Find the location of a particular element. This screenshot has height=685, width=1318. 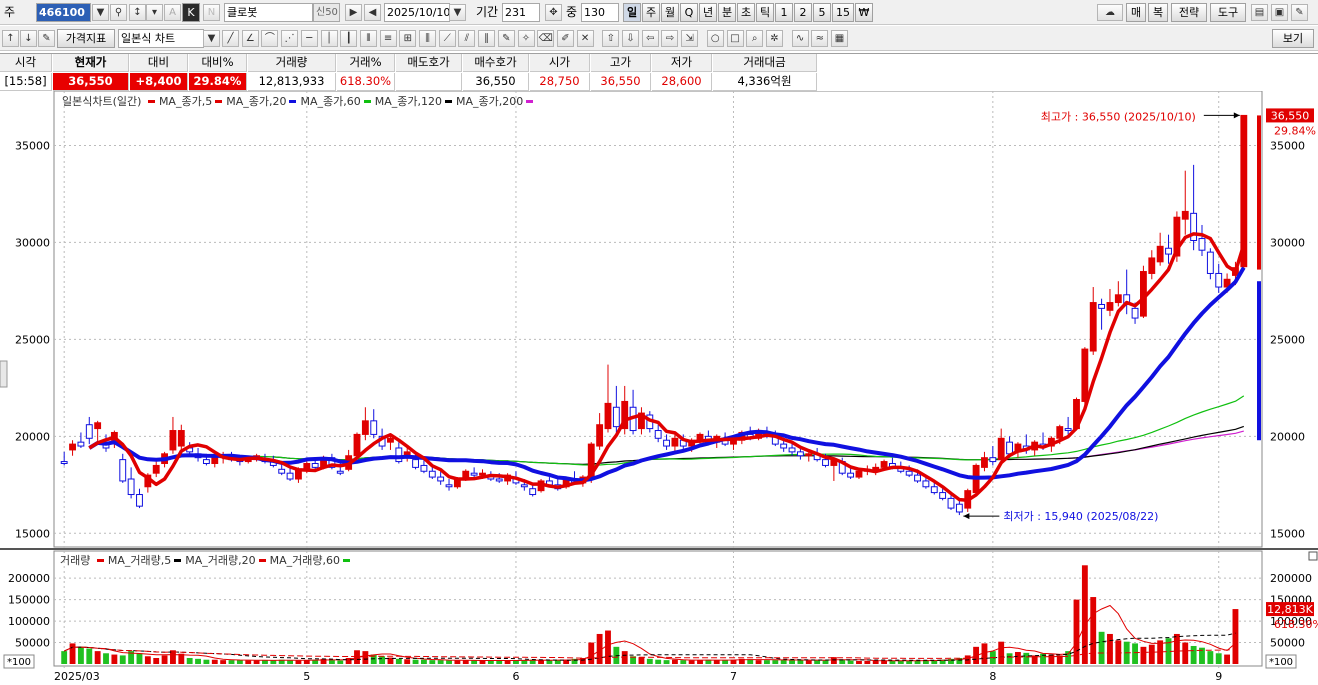

stock-code-input: 466100 is located at coordinates (63, 12).